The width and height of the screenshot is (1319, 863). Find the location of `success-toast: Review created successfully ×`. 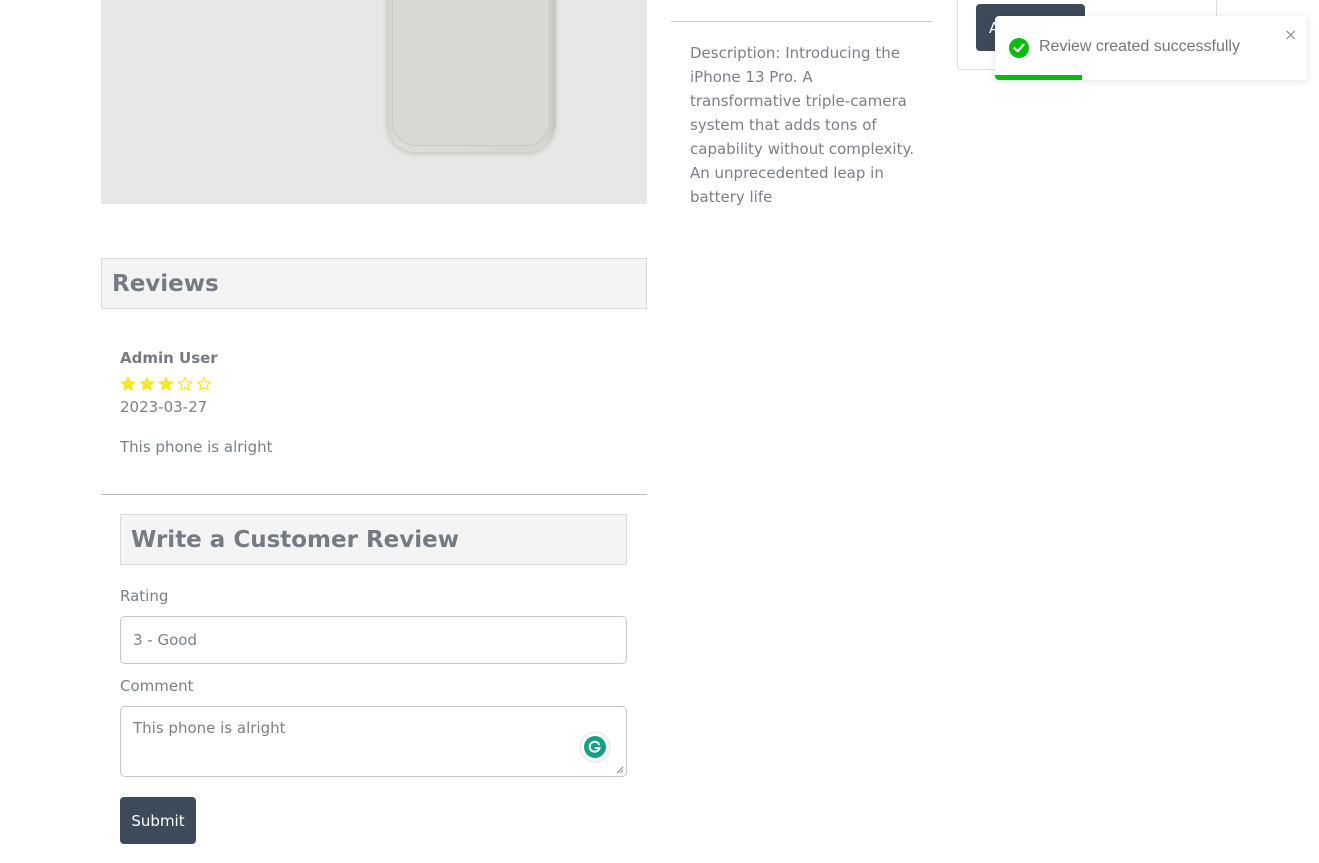

success-toast: Review created successfully × is located at coordinates (1151, 48).